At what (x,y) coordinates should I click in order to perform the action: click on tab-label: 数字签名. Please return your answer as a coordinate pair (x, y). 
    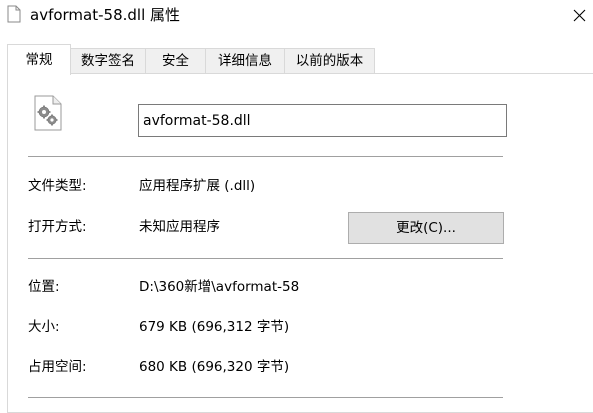
    Looking at the image, I should click on (108, 61).